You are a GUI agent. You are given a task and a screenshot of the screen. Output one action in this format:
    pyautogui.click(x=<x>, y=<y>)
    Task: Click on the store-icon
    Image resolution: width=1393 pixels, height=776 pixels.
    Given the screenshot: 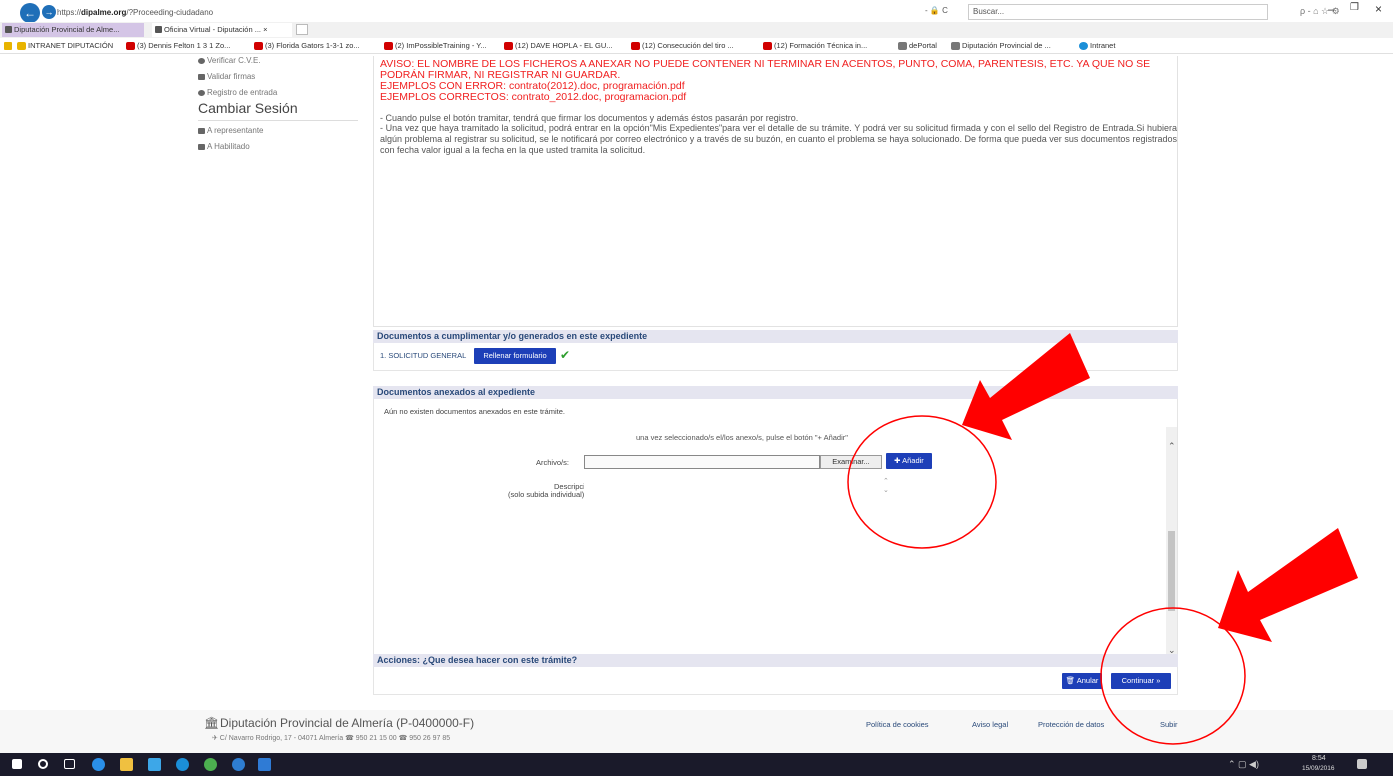 What is the action you would take?
    pyautogui.click(x=154, y=764)
    